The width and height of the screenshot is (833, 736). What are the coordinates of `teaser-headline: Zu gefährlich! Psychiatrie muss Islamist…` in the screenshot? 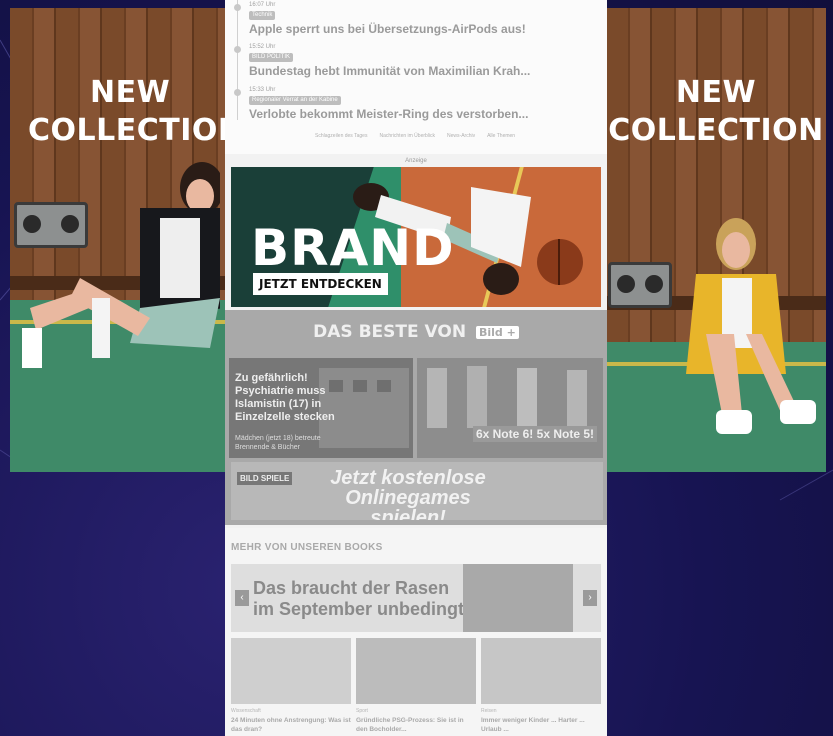 It's located at (285, 397).